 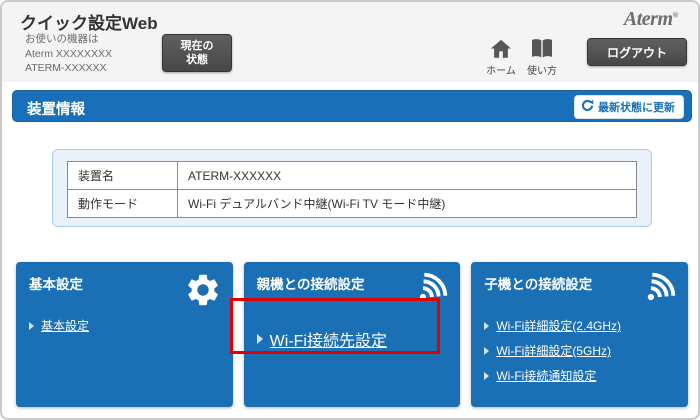 I want to click on operation-mode-value: Wi-Fi デュアルバンド中継(Wi-Fi TV モード中継), so click(x=407, y=203).